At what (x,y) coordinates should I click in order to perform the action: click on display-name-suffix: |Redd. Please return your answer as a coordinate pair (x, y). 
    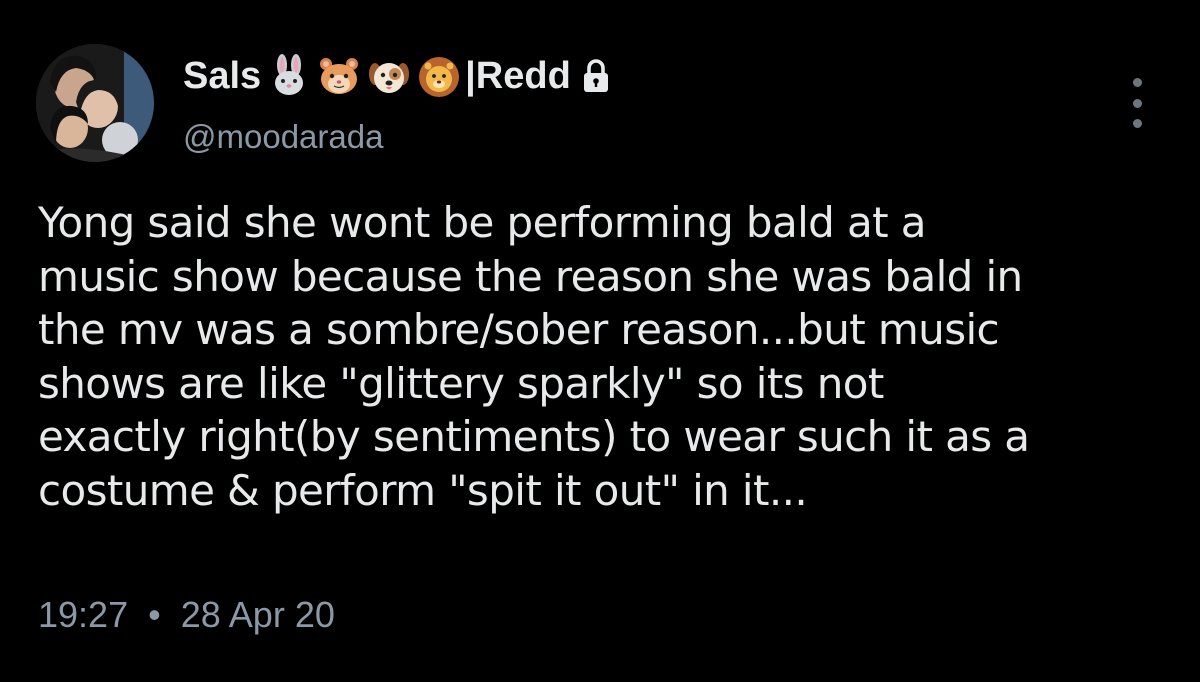
    Looking at the image, I should click on (518, 76).